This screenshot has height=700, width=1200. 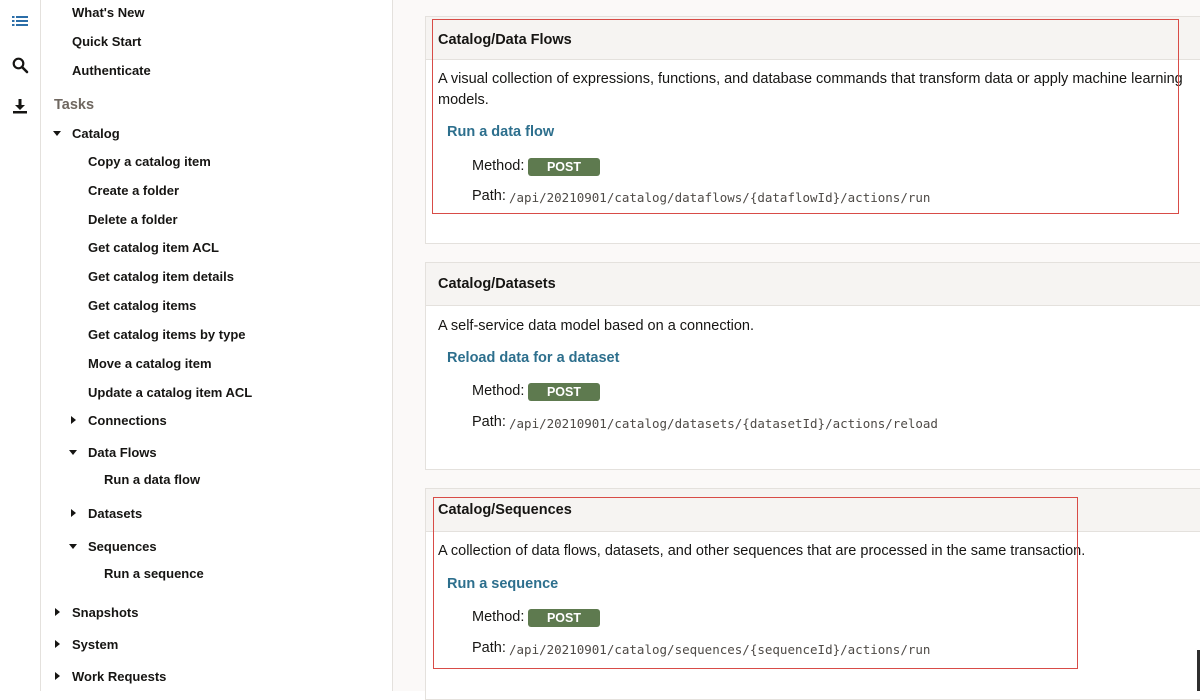 What do you see at coordinates (96, 134) in the screenshot?
I see `nav-item-catalog: Catalog` at bounding box center [96, 134].